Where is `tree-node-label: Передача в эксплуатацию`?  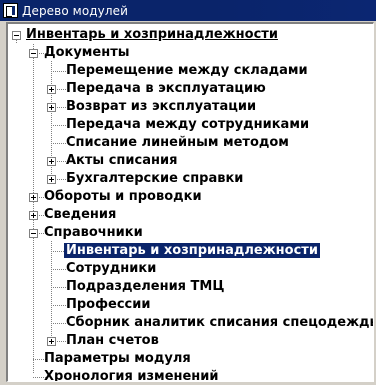
tree-node-label: Передача в эксплуатацию is located at coordinates (166, 88).